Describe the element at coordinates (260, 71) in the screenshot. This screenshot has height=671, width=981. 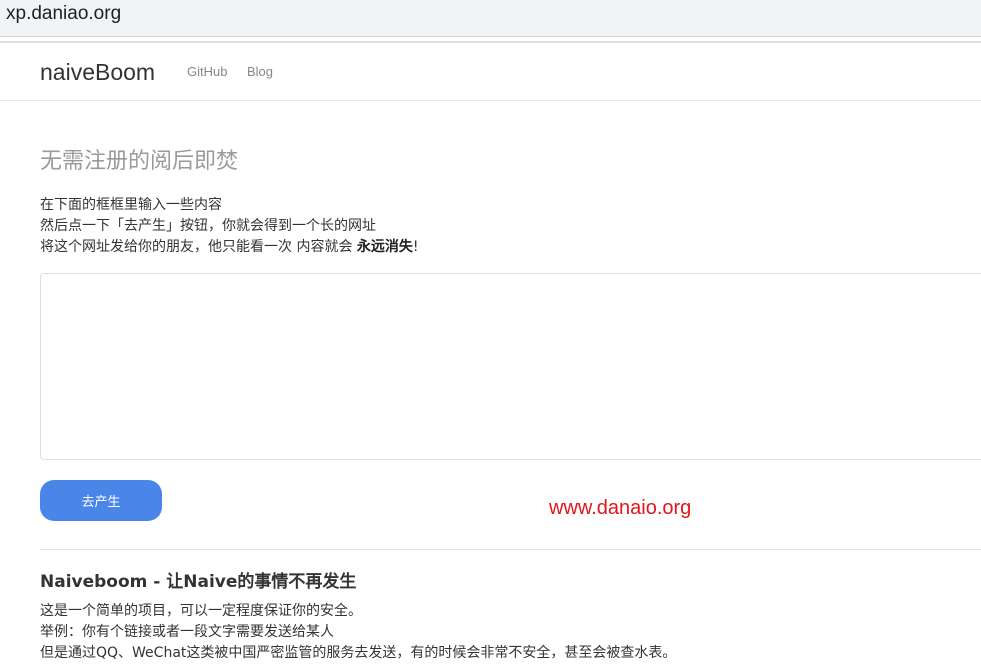
I see `nav-link-blog: Blog` at that location.